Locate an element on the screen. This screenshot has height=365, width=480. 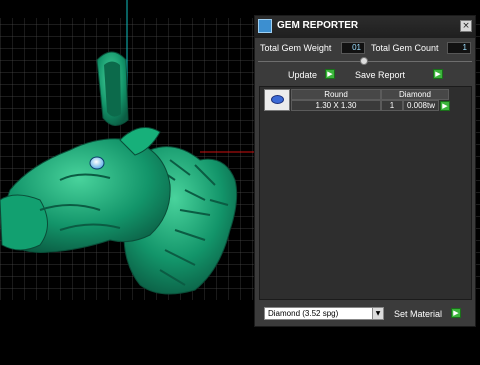
material-bar: Diamond (3.52 spg) ▼ Set Material ▶ is located at coordinates (365, 314).